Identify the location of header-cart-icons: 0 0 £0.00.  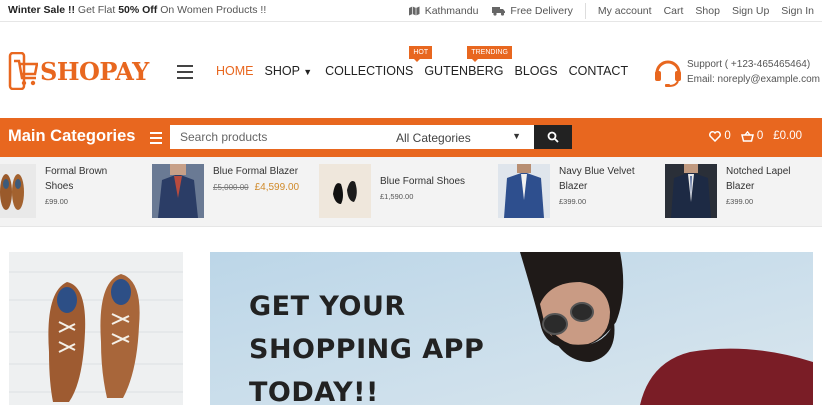
(750, 136).